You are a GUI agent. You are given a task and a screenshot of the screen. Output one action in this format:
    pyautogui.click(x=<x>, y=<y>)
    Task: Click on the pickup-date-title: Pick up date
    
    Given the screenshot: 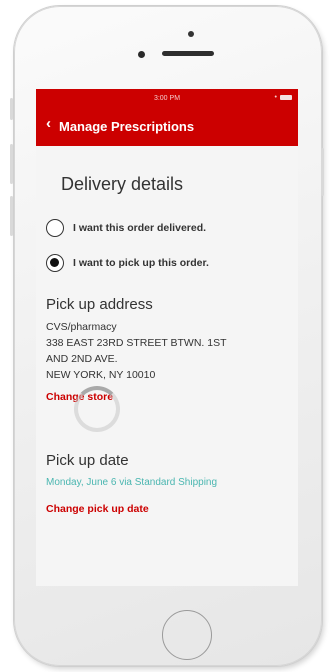 What is the action you would take?
    pyautogui.click(x=87, y=460)
    